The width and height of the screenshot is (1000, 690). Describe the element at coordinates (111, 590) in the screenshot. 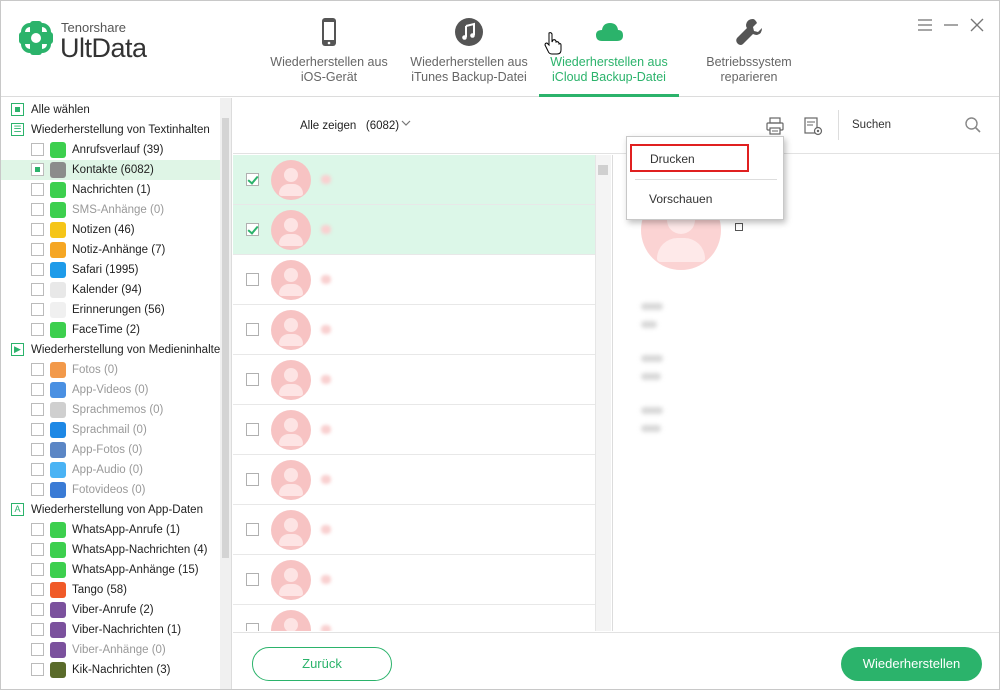

I see `sidebar-item: Tango (58)` at that location.